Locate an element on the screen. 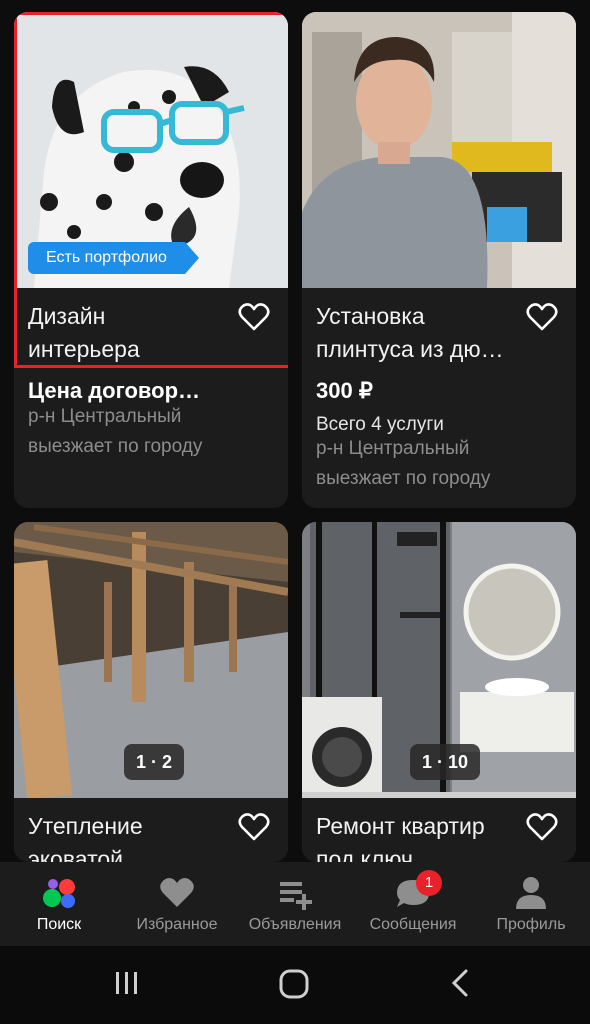  listing-title: Дизайн интерьера is located at coordinates (84, 332).